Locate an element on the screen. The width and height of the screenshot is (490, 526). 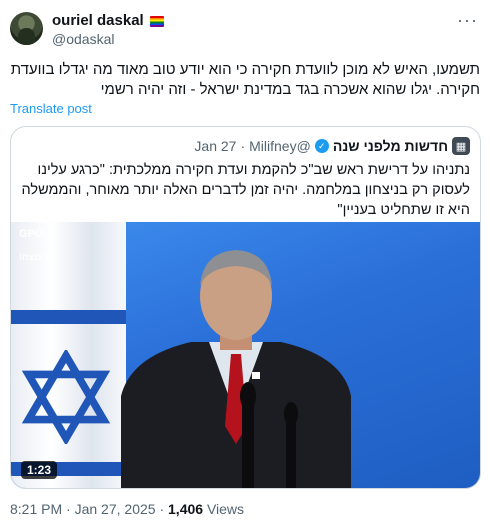
star-of-david-icon is located at coordinates (66, 397).